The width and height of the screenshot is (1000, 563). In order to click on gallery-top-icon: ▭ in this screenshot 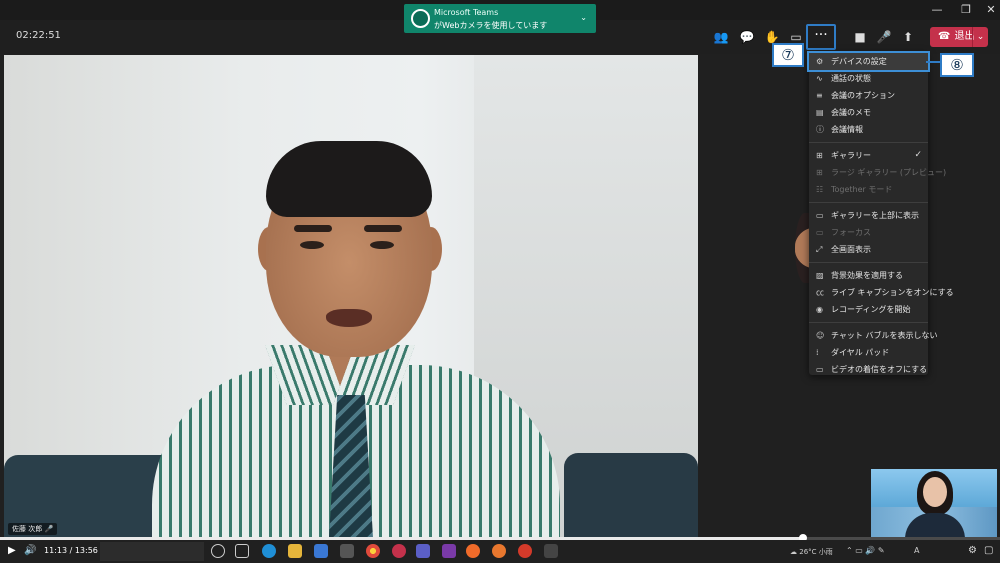, I will do `click(820, 215)`.